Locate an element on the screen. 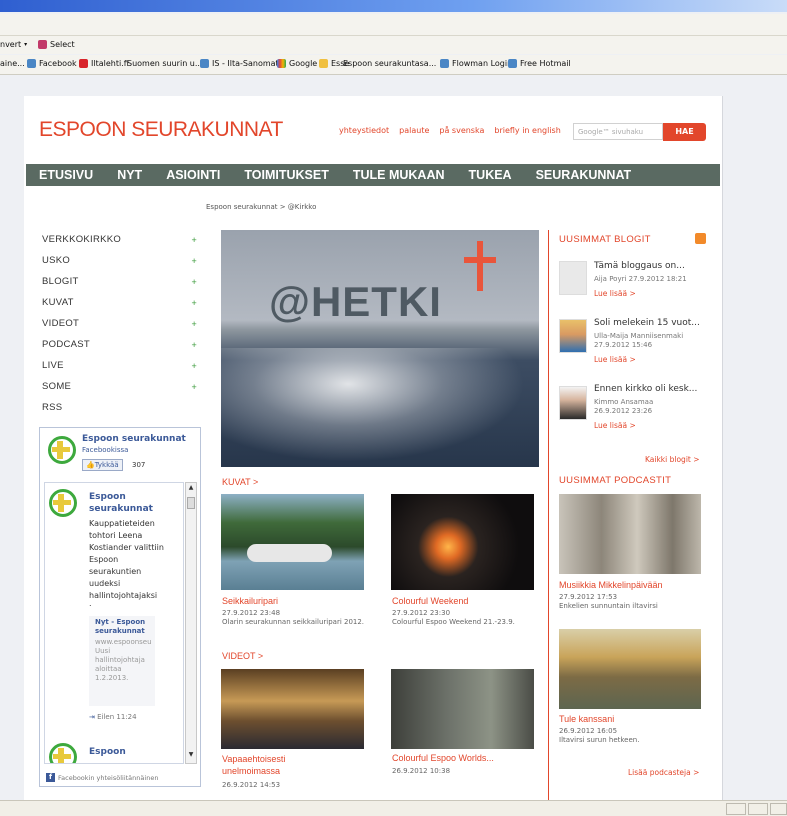  side-nav-item: RSS is located at coordinates (119, 407).